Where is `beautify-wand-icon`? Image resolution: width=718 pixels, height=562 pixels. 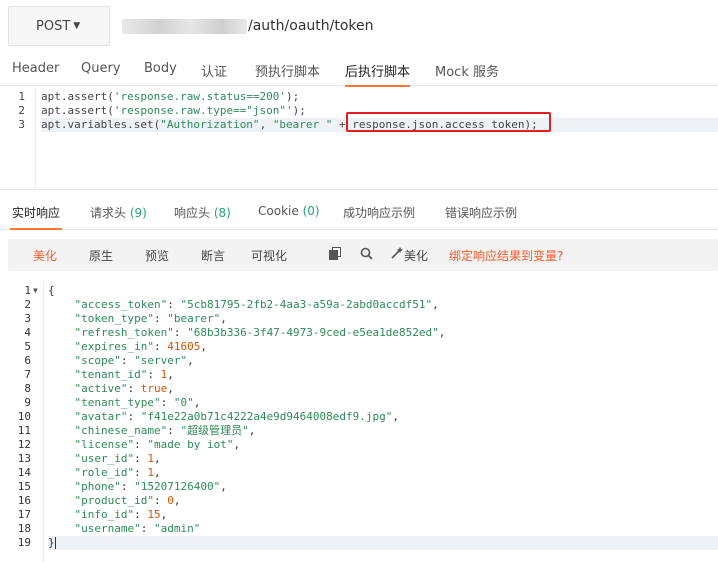
beautify-wand-icon is located at coordinates (396, 255).